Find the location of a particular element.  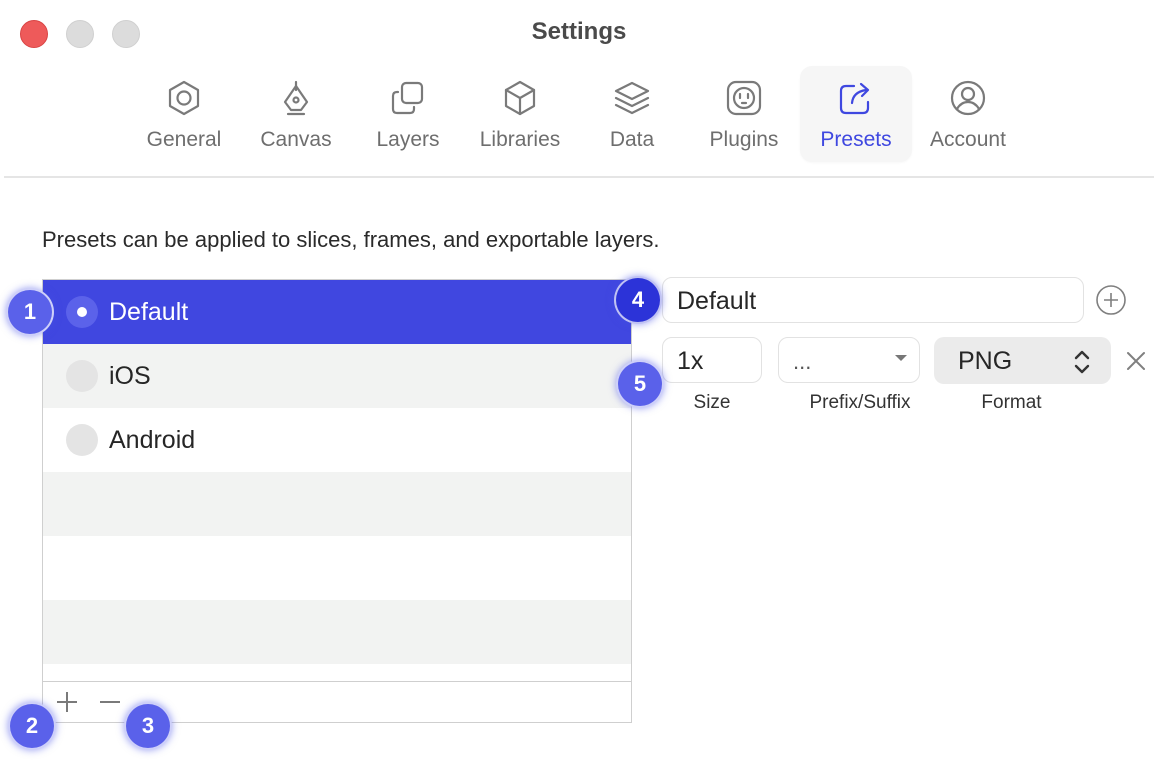

size-label: Size is located at coordinates (712, 402).